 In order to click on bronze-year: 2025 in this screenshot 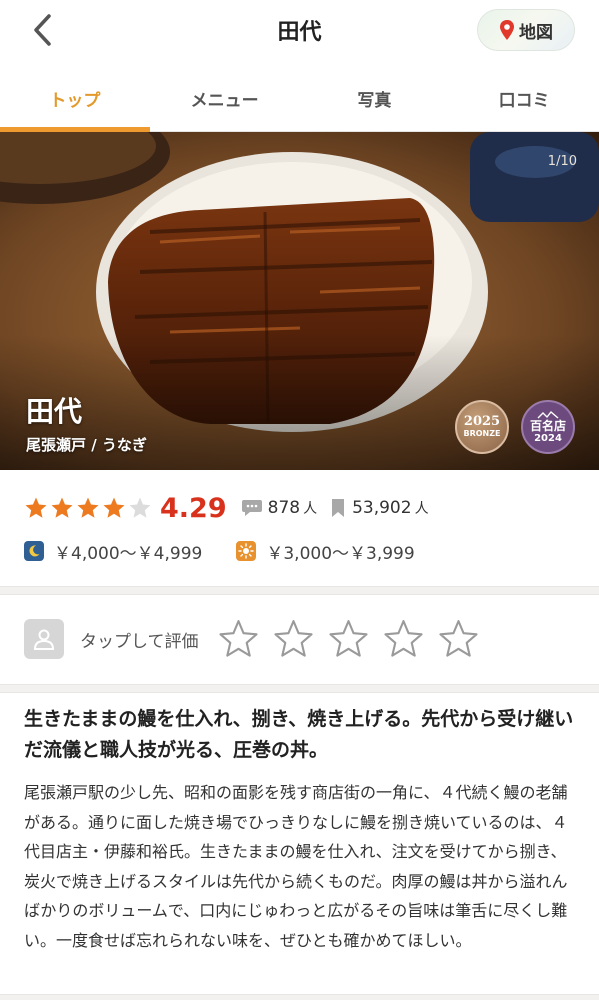, I will do `click(482, 421)`.